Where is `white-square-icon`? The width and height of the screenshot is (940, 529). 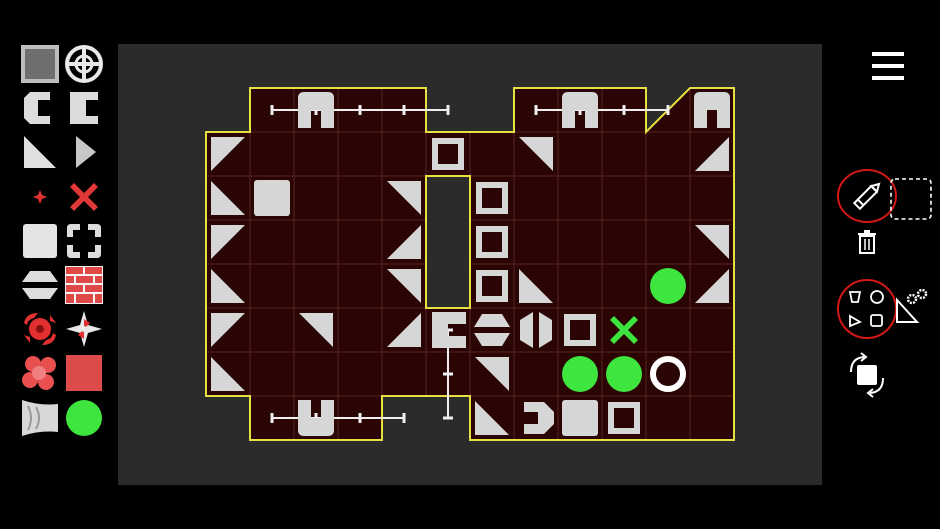
white-square-icon is located at coordinates (40, 240).